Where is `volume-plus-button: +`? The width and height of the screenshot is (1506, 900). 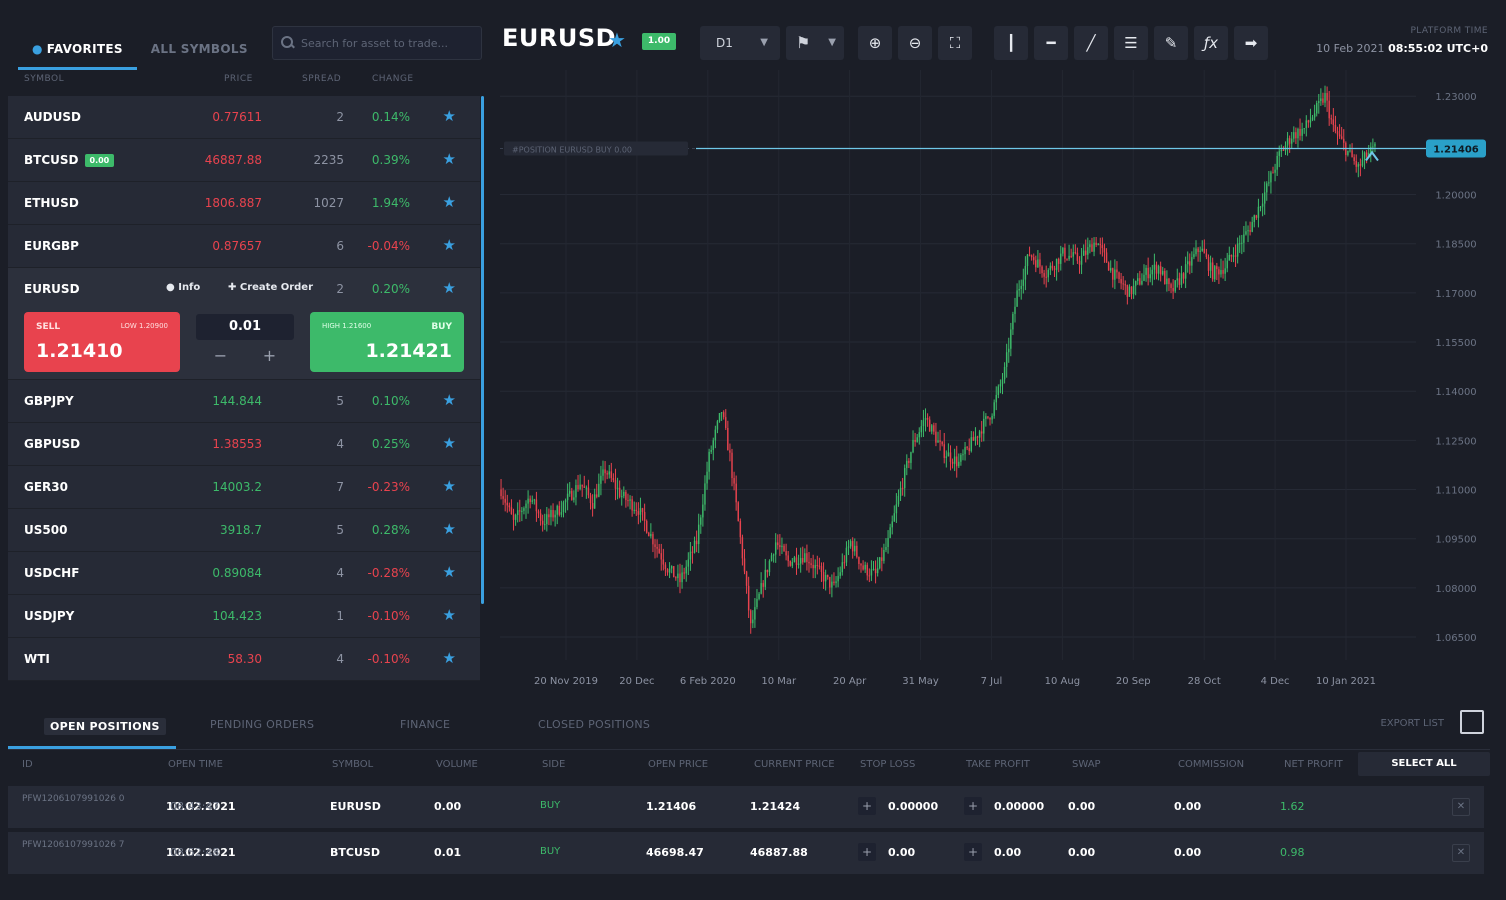 volume-plus-button: + is located at coordinates (269, 355).